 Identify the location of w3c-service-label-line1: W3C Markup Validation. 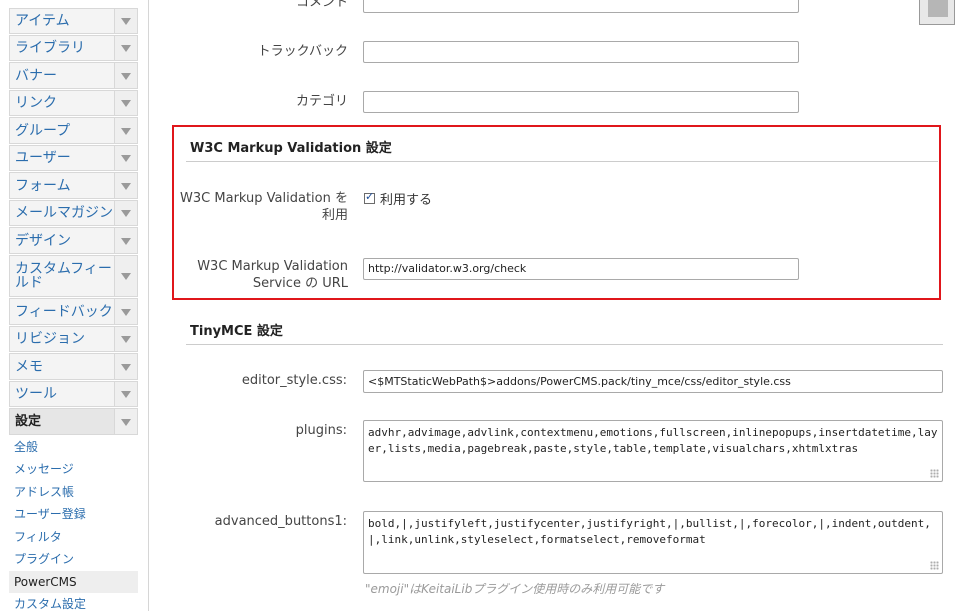
(272, 266).